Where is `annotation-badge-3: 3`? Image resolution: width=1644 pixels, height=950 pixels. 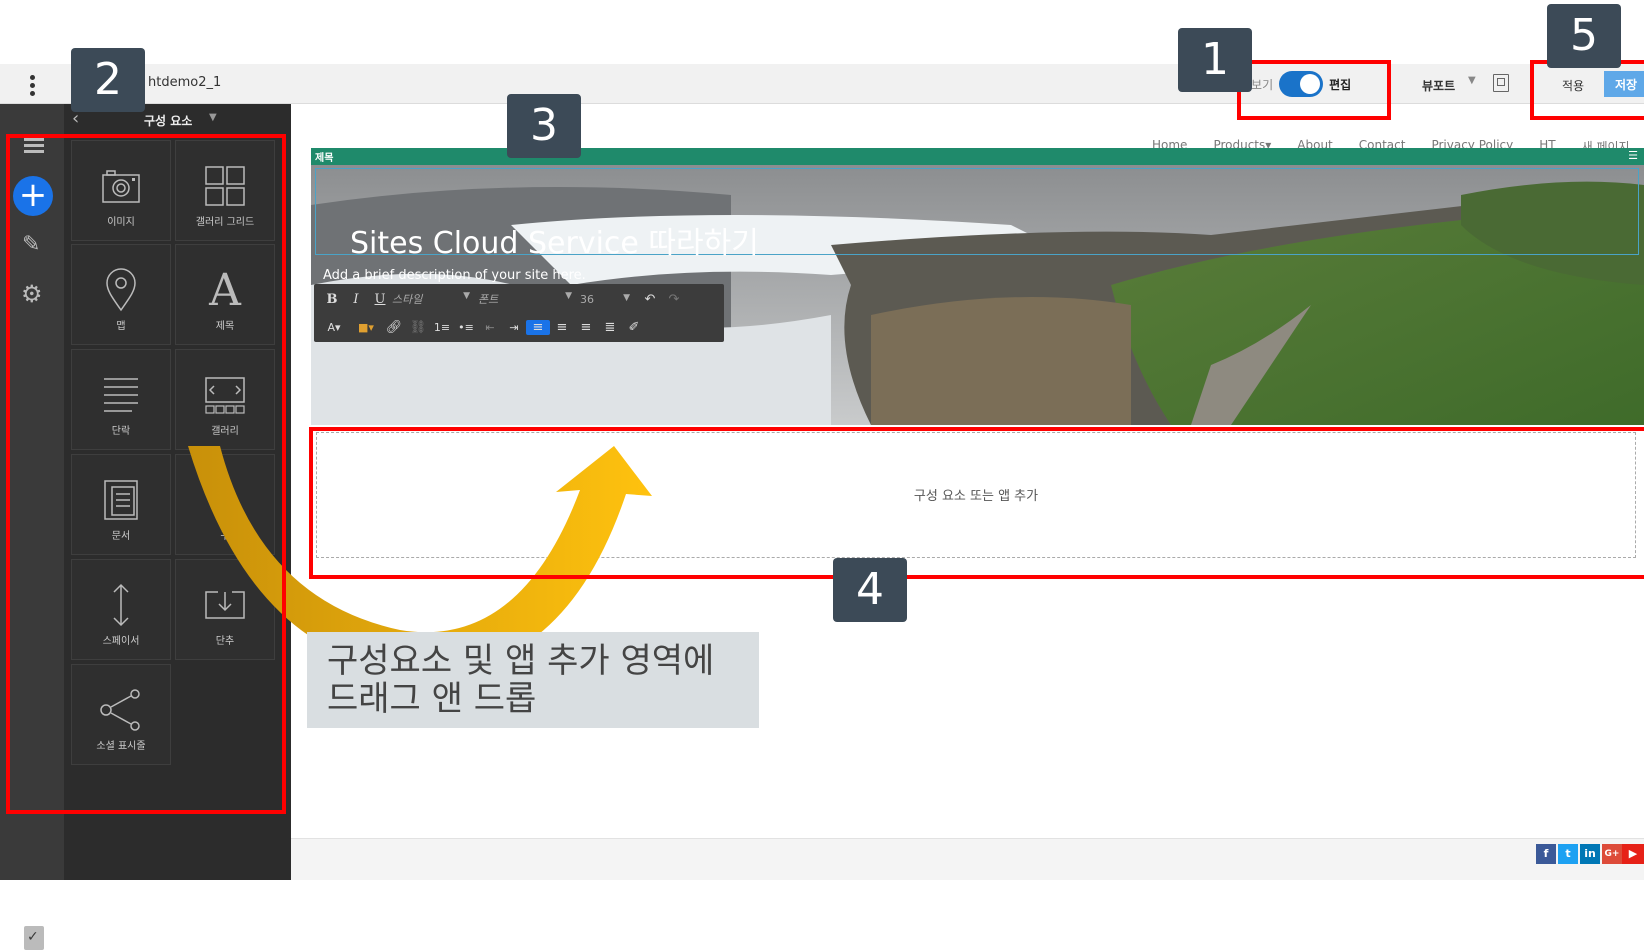 annotation-badge-3: 3 is located at coordinates (544, 126).